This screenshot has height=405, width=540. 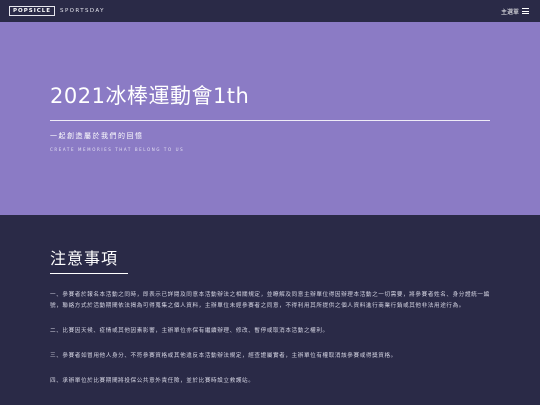 I want to click on main-menu-button: 主選單, so click(x=515, y=11).